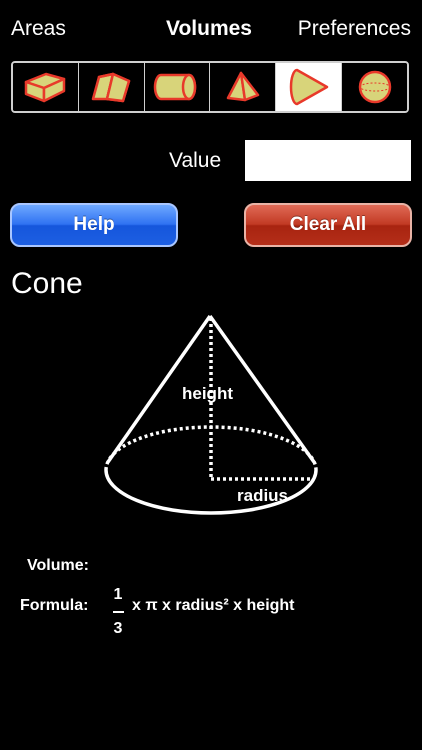  What do you see at coordinates (118, 628) in the screenshot?
I see `fraction-denominator: 3` at bounding box center [118, 628].